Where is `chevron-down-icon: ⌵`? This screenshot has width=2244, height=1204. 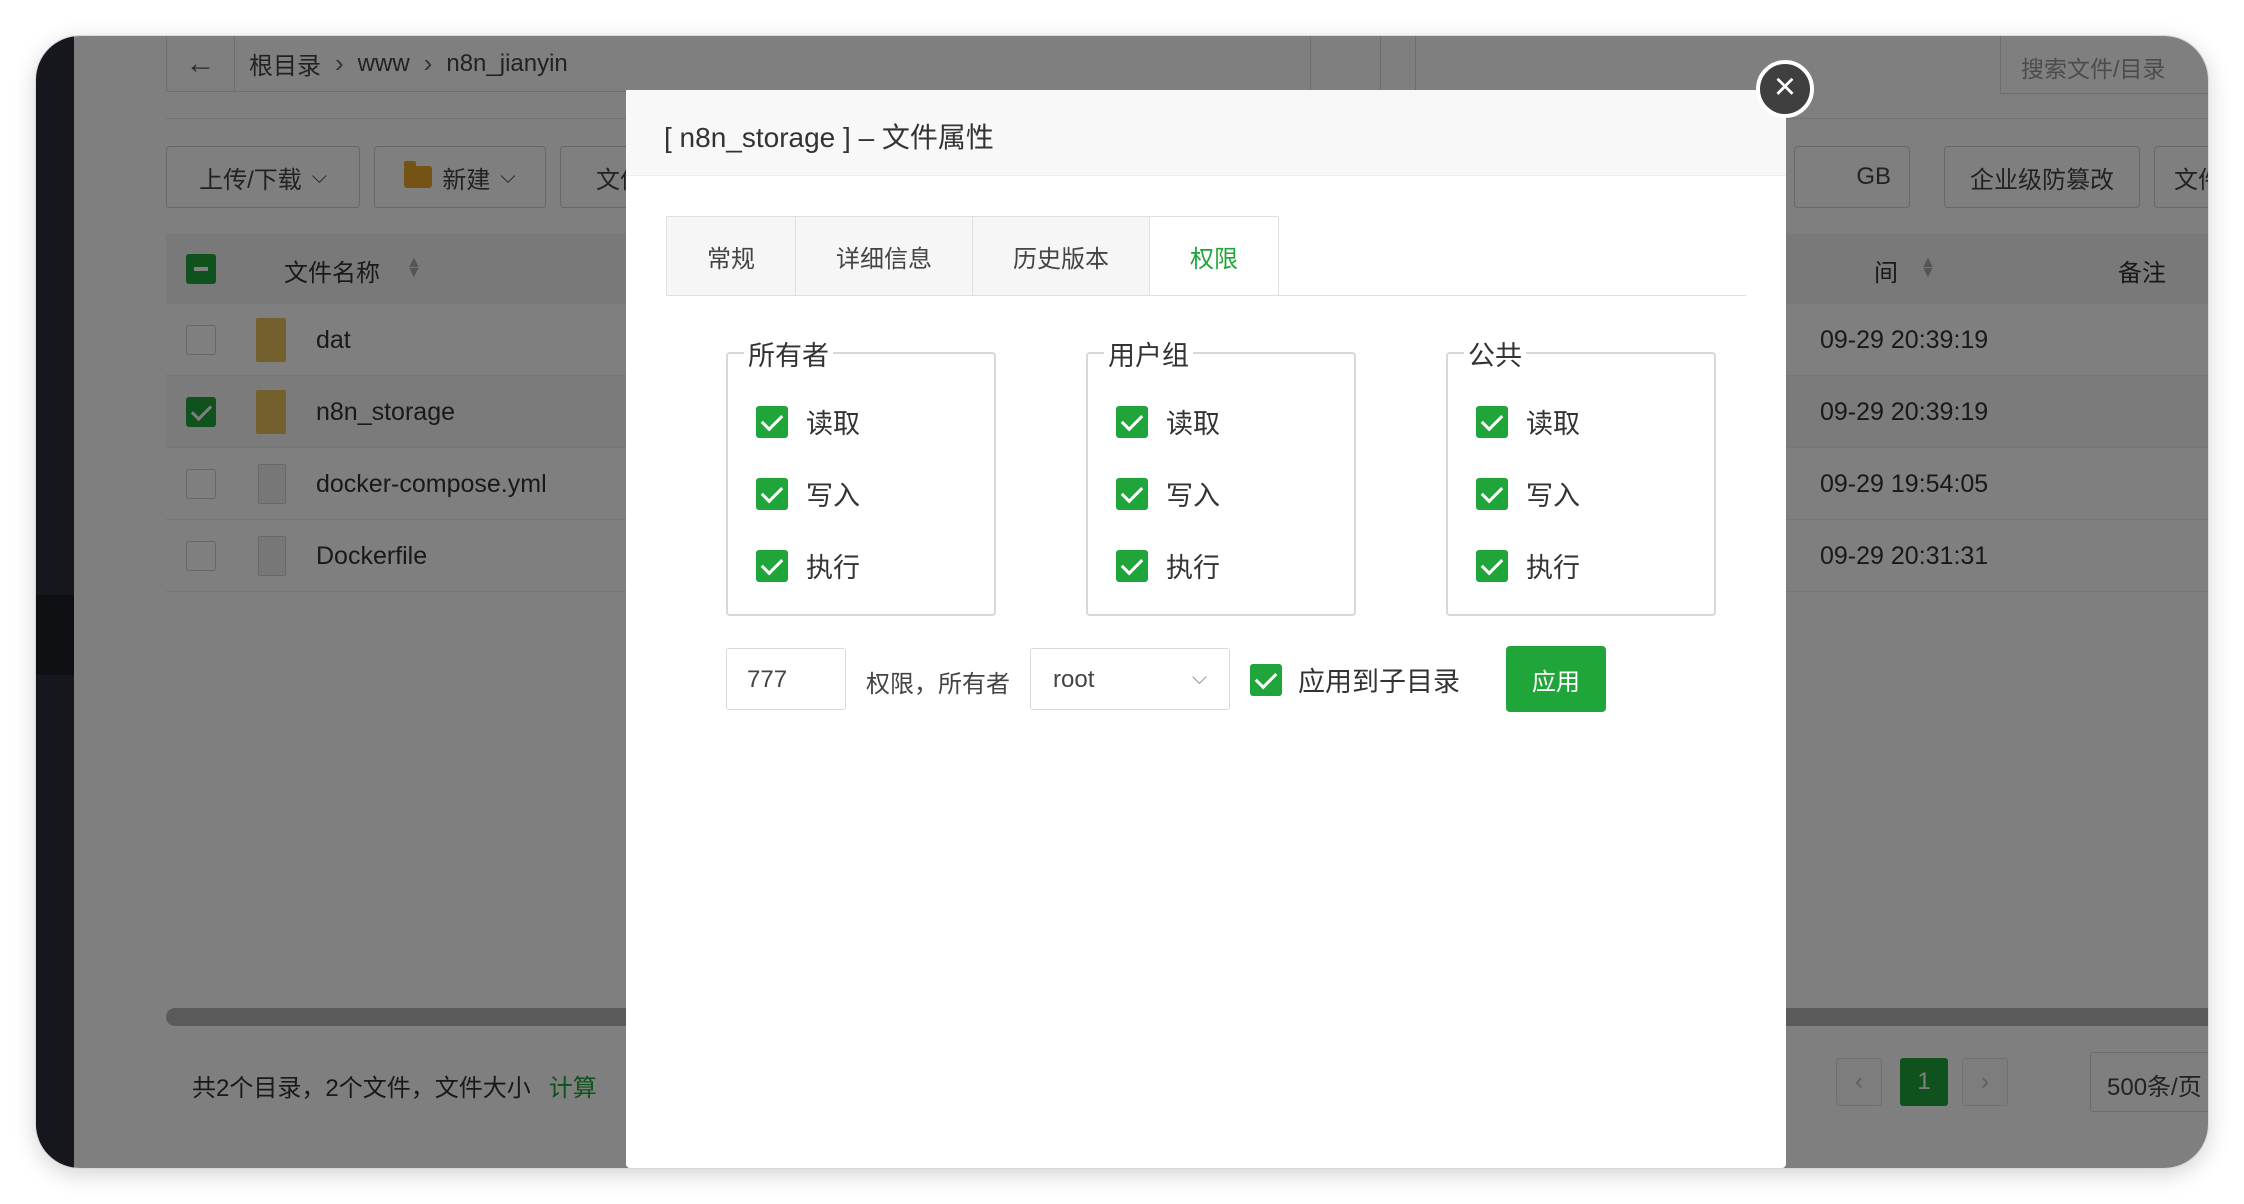
chevron-down-icon: ⌵ is located at coordinates (1199, 678).